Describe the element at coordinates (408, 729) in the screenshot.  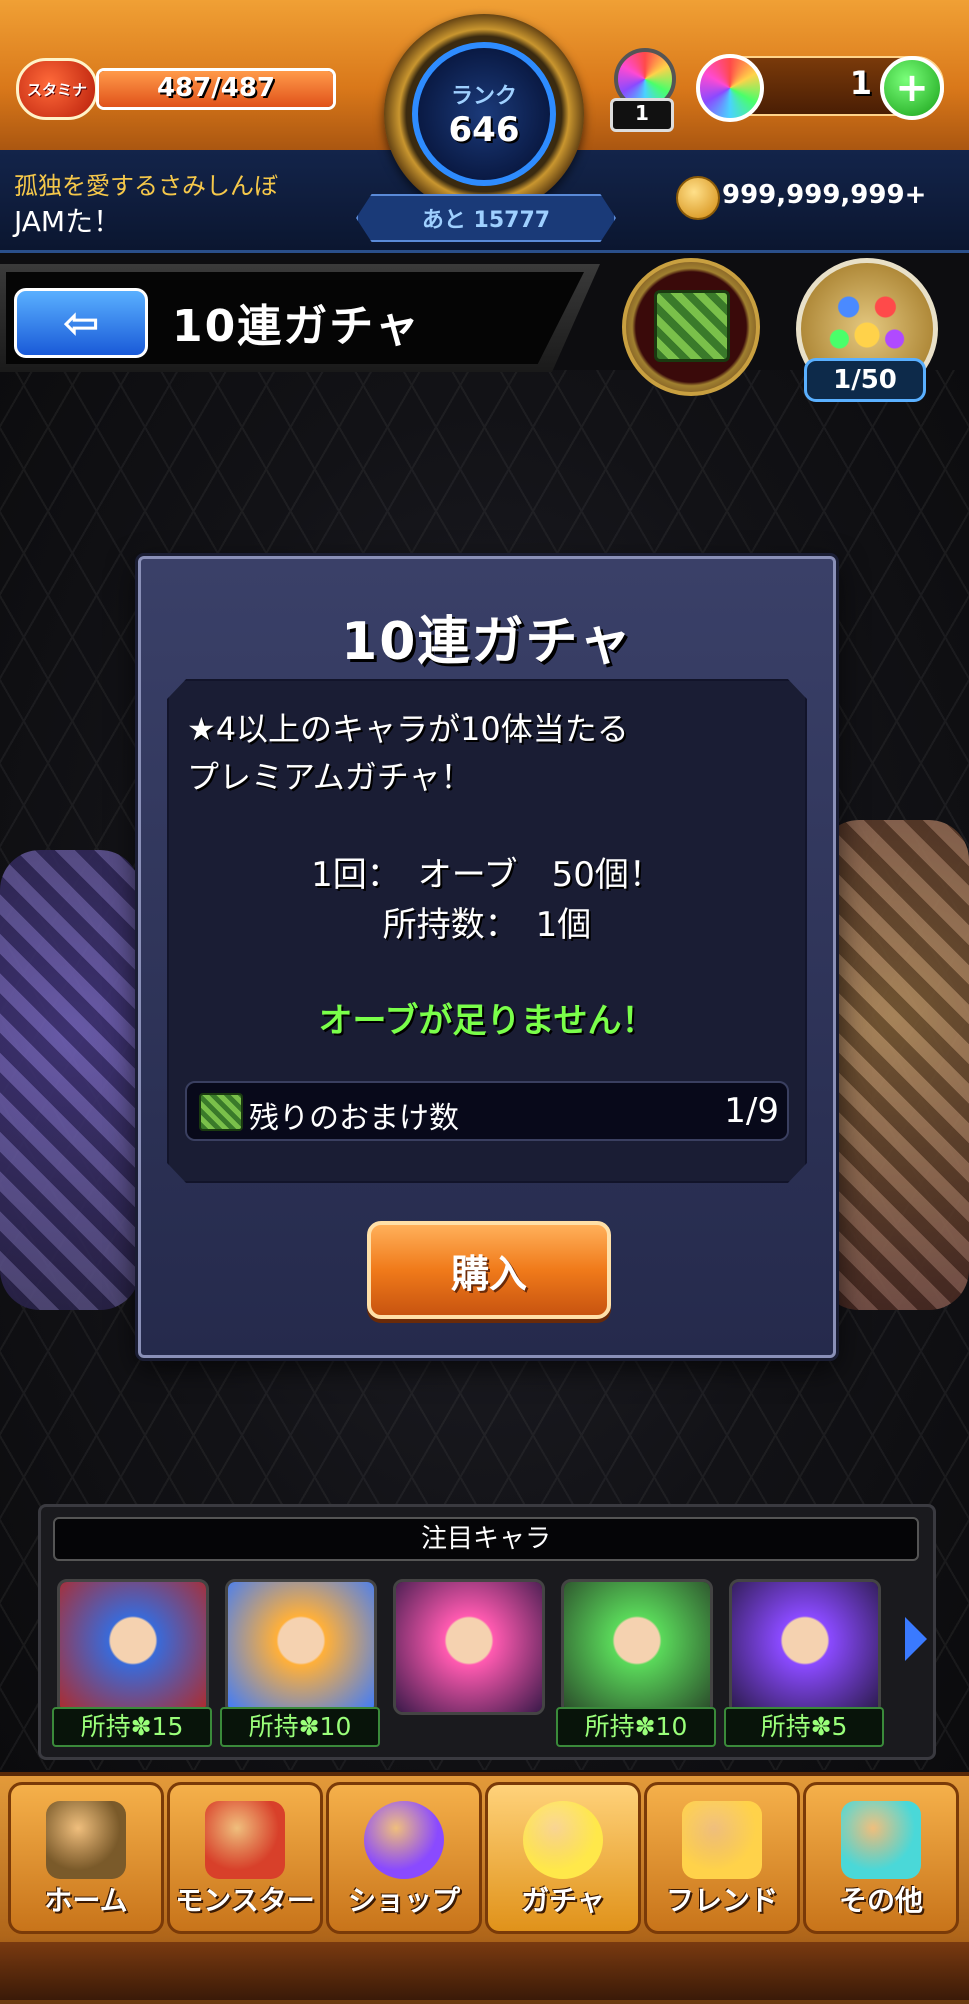
I see `description-line-1: ★4以上のキャラが10体当たる` at that location.